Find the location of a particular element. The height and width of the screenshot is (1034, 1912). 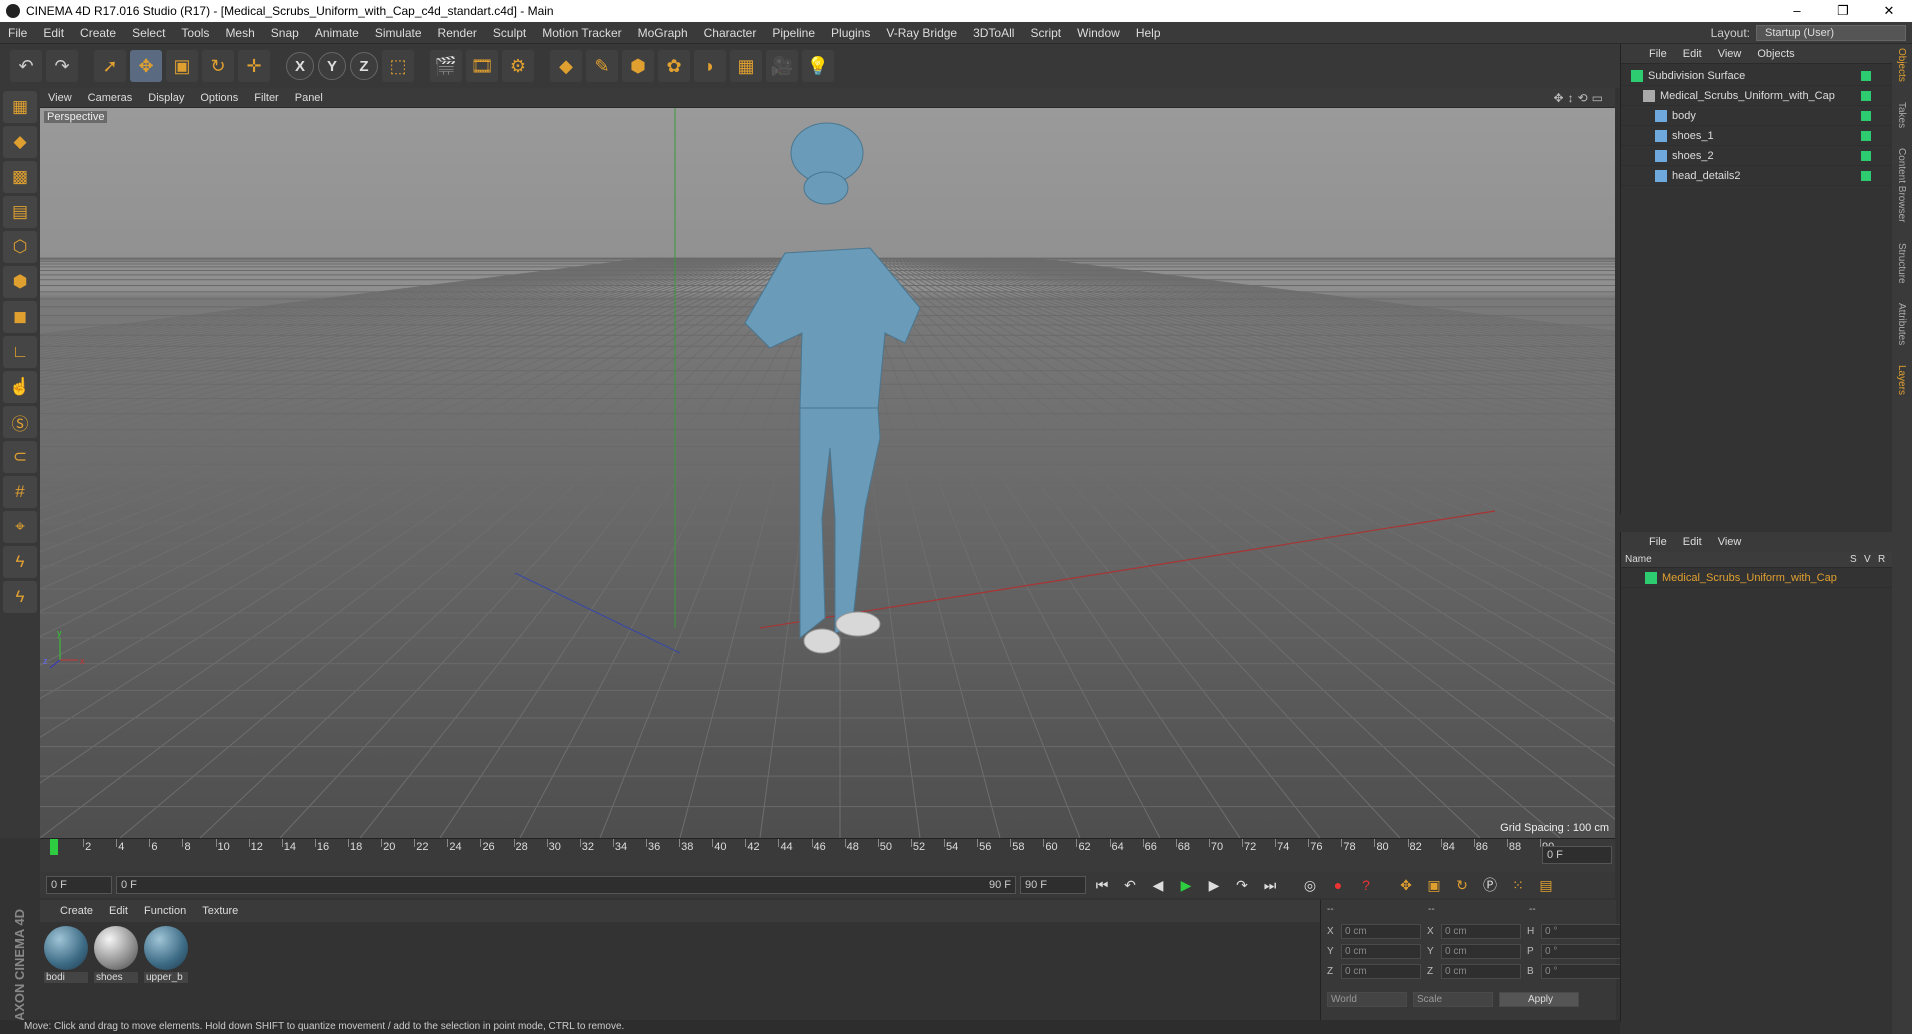

viewport-menu-filter: Filter is located at coordinates (266, 98).